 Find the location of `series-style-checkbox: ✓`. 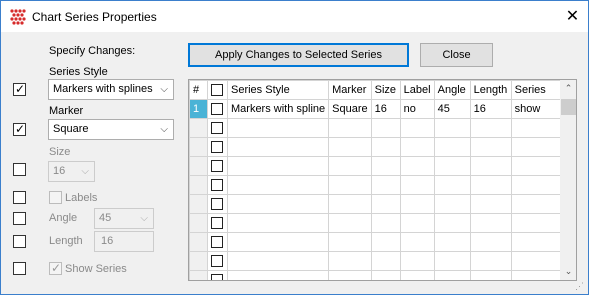

series-style-checkbox: ✓ is located at coordinates (19, 89).